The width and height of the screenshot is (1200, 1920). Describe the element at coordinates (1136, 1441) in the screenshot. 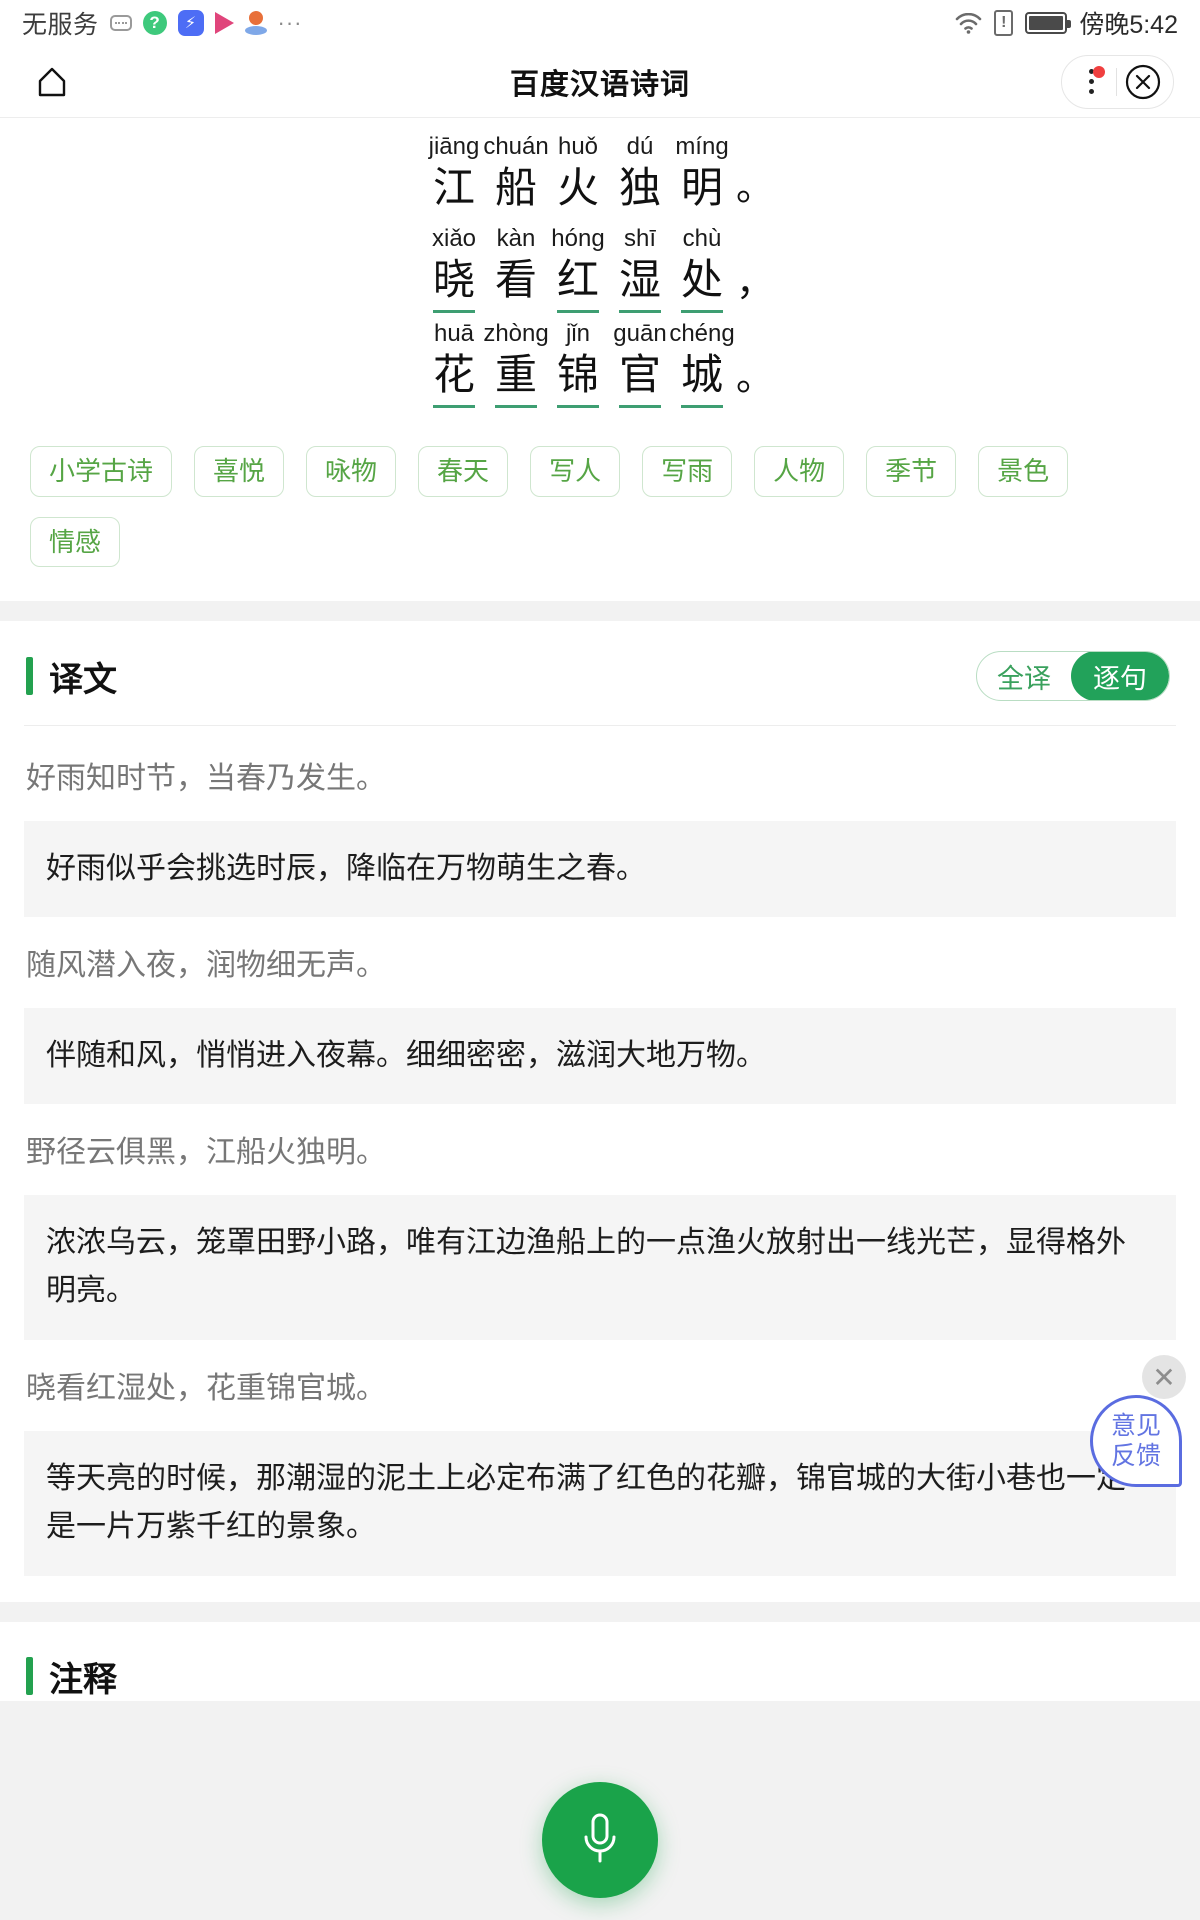

I see `feedback-button: 意见 反馈` at that location.